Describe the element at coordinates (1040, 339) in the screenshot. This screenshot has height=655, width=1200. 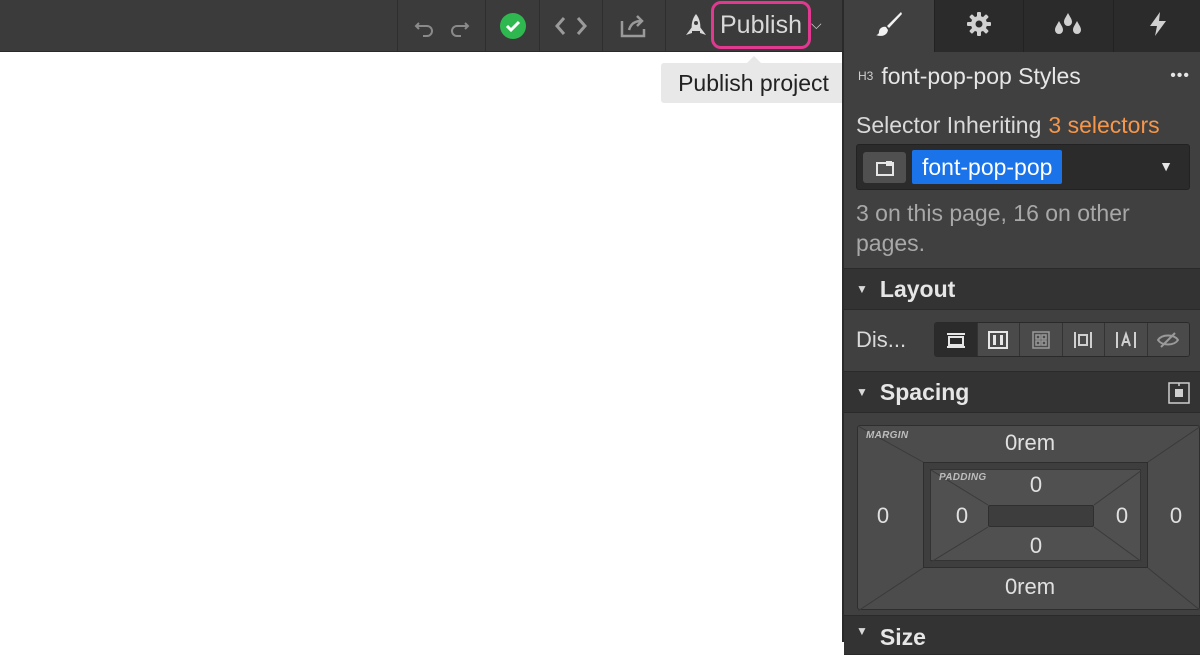
I see `display-grid-button` at that location.